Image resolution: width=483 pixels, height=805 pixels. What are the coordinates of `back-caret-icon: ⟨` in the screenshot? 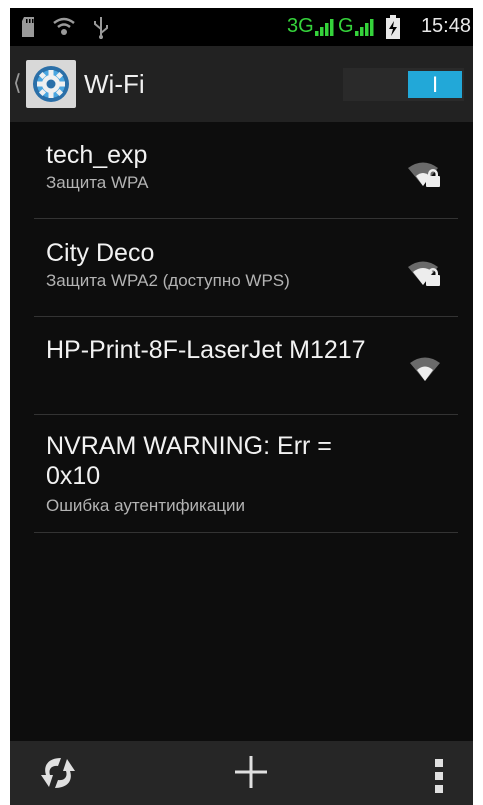 It's located at (17, 83).